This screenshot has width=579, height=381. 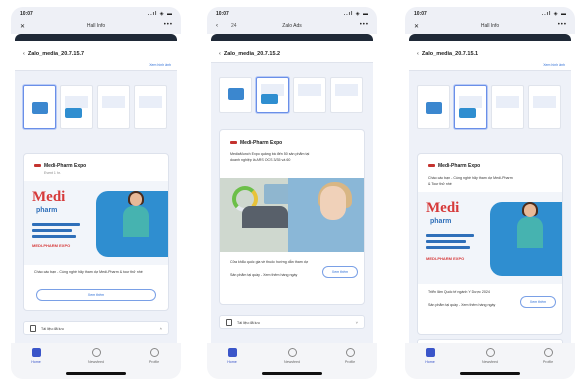 I want to click on cta-text: Triển lãm Quốc tế ngành Y Dược 2024, so click(x=459, y=292).